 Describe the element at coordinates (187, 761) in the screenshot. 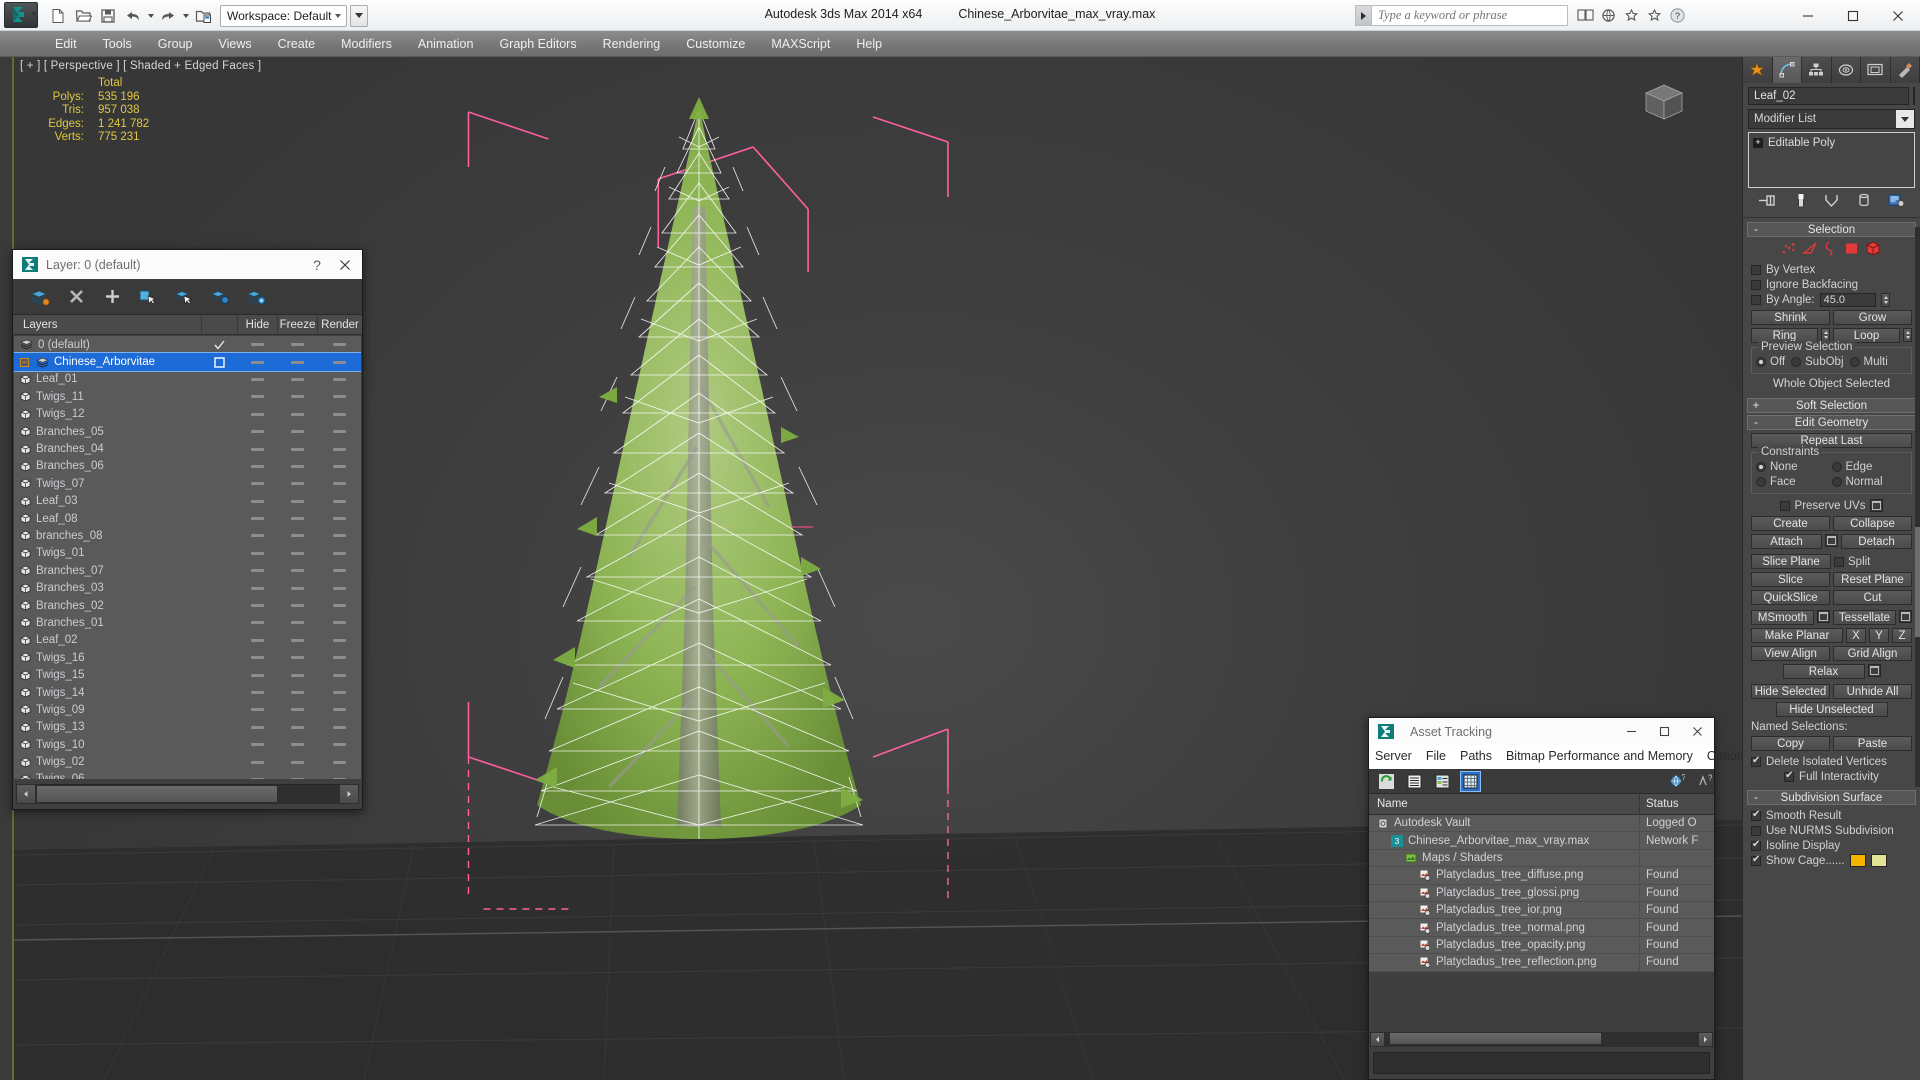

I see `layer-row: Twigs_02` at that location.